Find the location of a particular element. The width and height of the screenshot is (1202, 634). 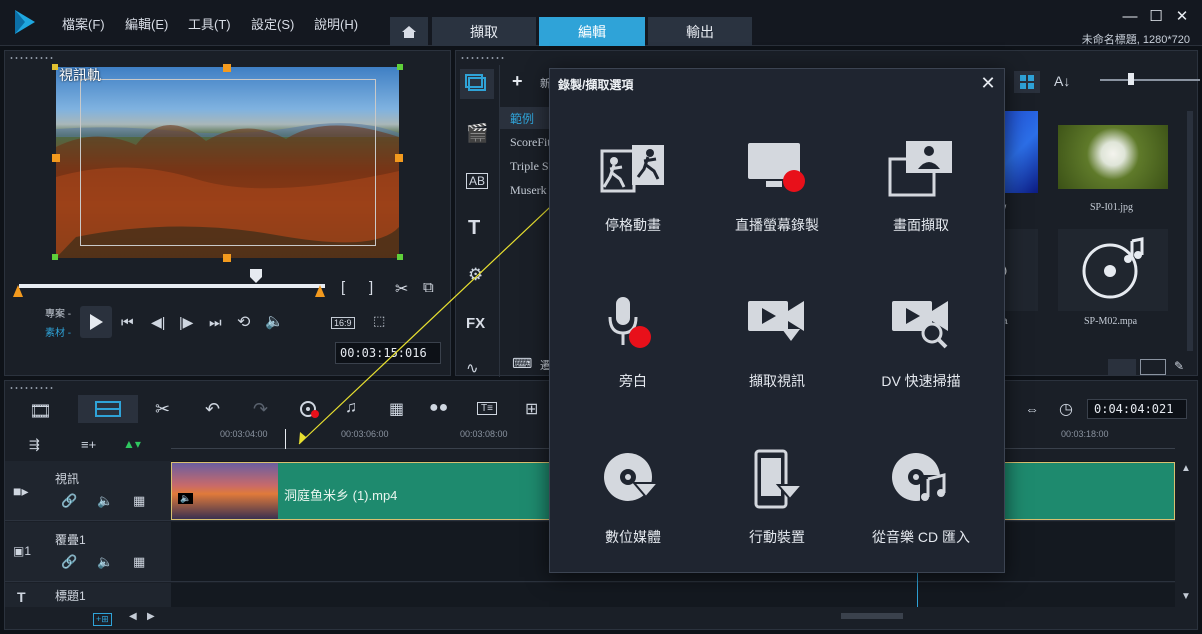

tab-capture: 擷取 is located at coordinates (484, 31).